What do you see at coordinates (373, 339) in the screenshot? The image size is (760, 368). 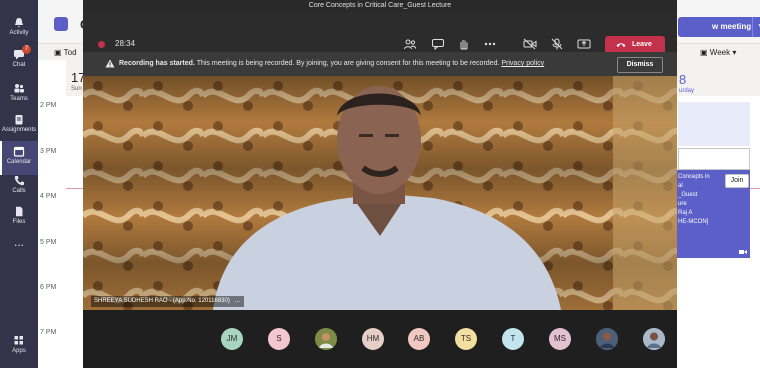 I see `participant-avatar: HM` at bounding box center [373, 339].